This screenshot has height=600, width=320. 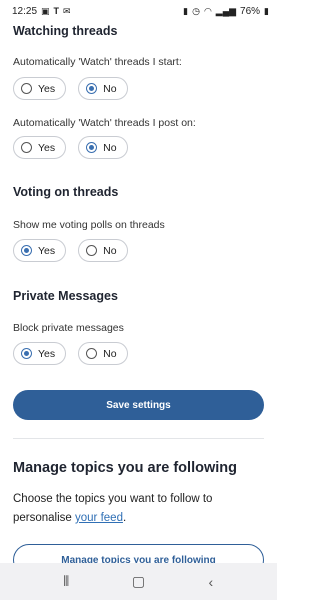 I want to click on radio-block-pm-yes: Yes, so click(x=40, y=353).